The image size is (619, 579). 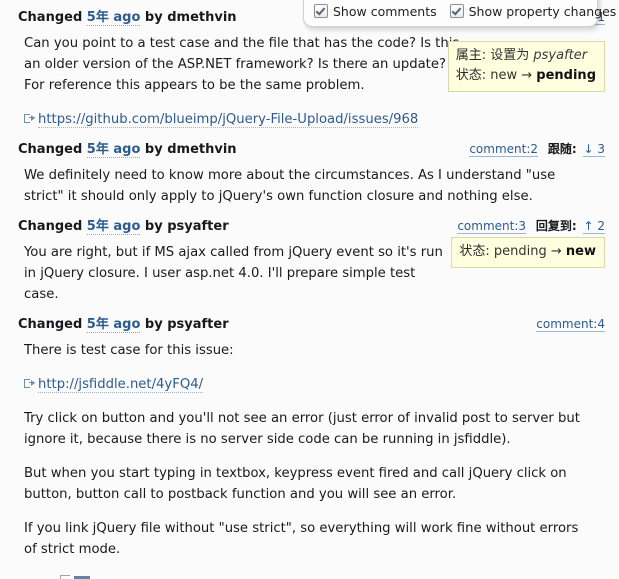 What do you see at coordinates (471, 55) in the screenshot?
I see `property-name: 属主:` at bounding box center [471, 55].